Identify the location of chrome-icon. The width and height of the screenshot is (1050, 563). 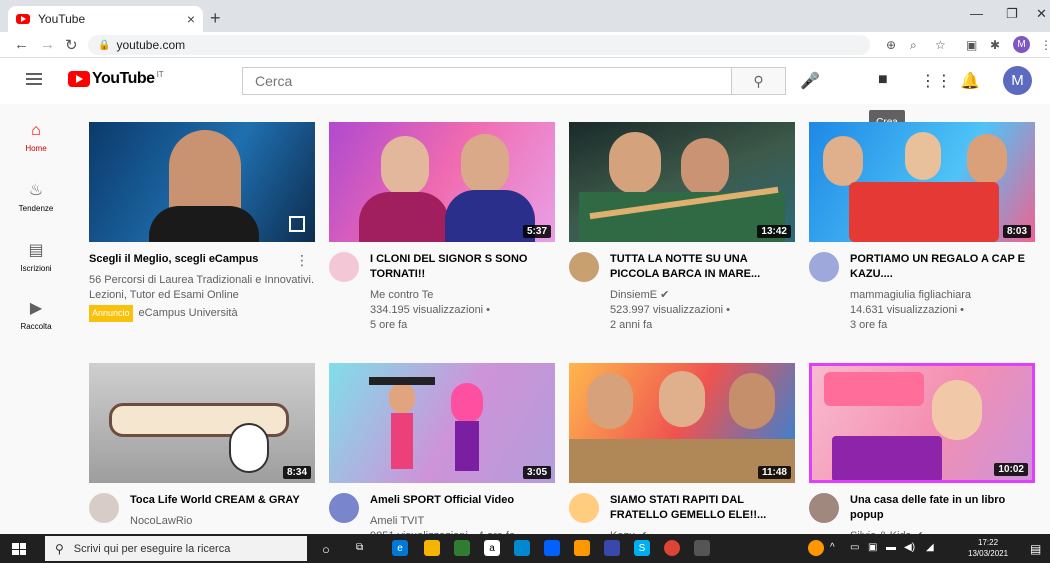
(672, 548).